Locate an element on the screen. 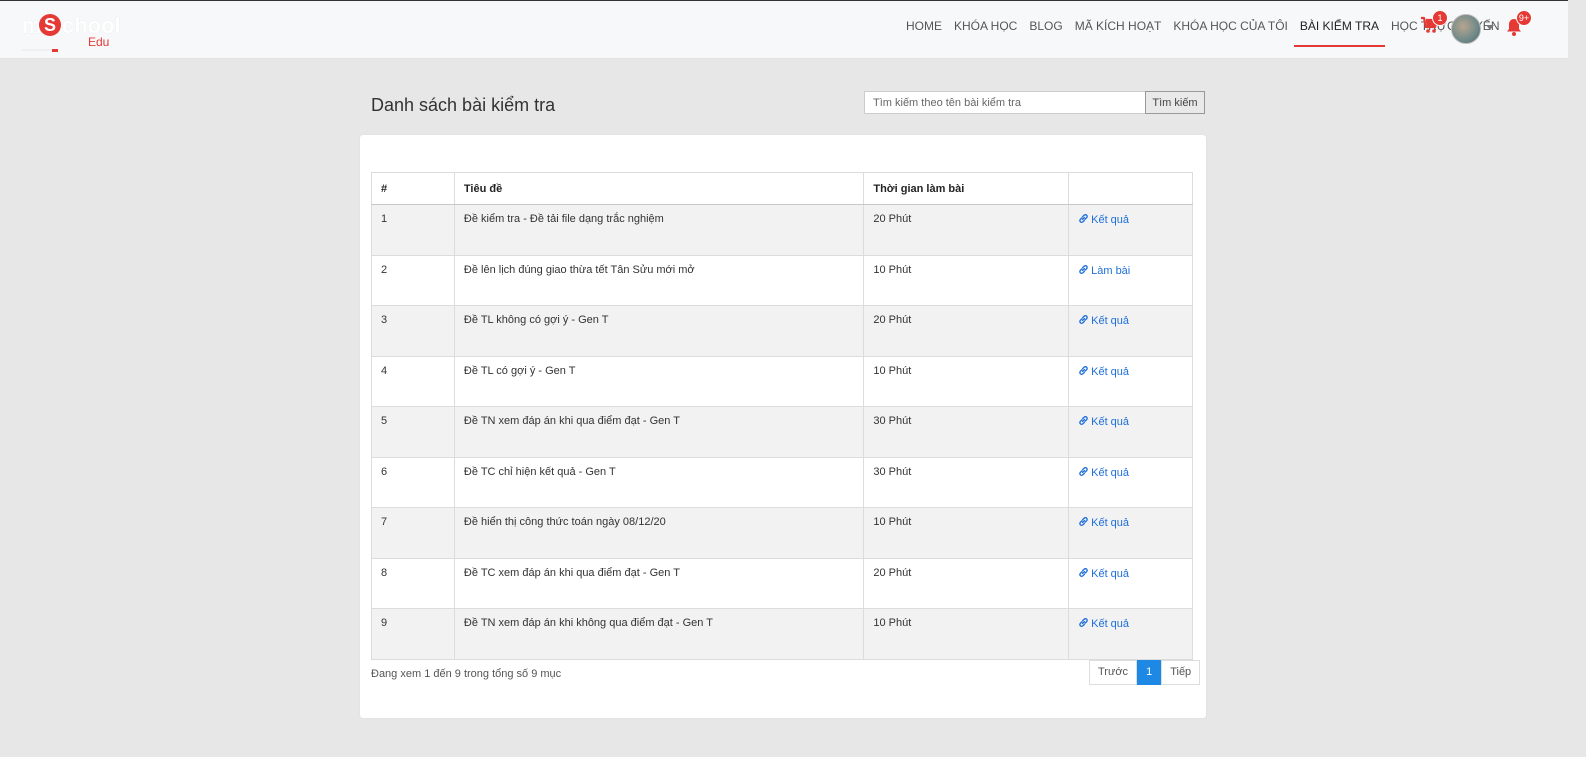 Image resolution: width=1586 pixels, height=757 pixels. table-header-row: # Tiêu đề Thời gian làm bài is located at coordinates (782, 188).